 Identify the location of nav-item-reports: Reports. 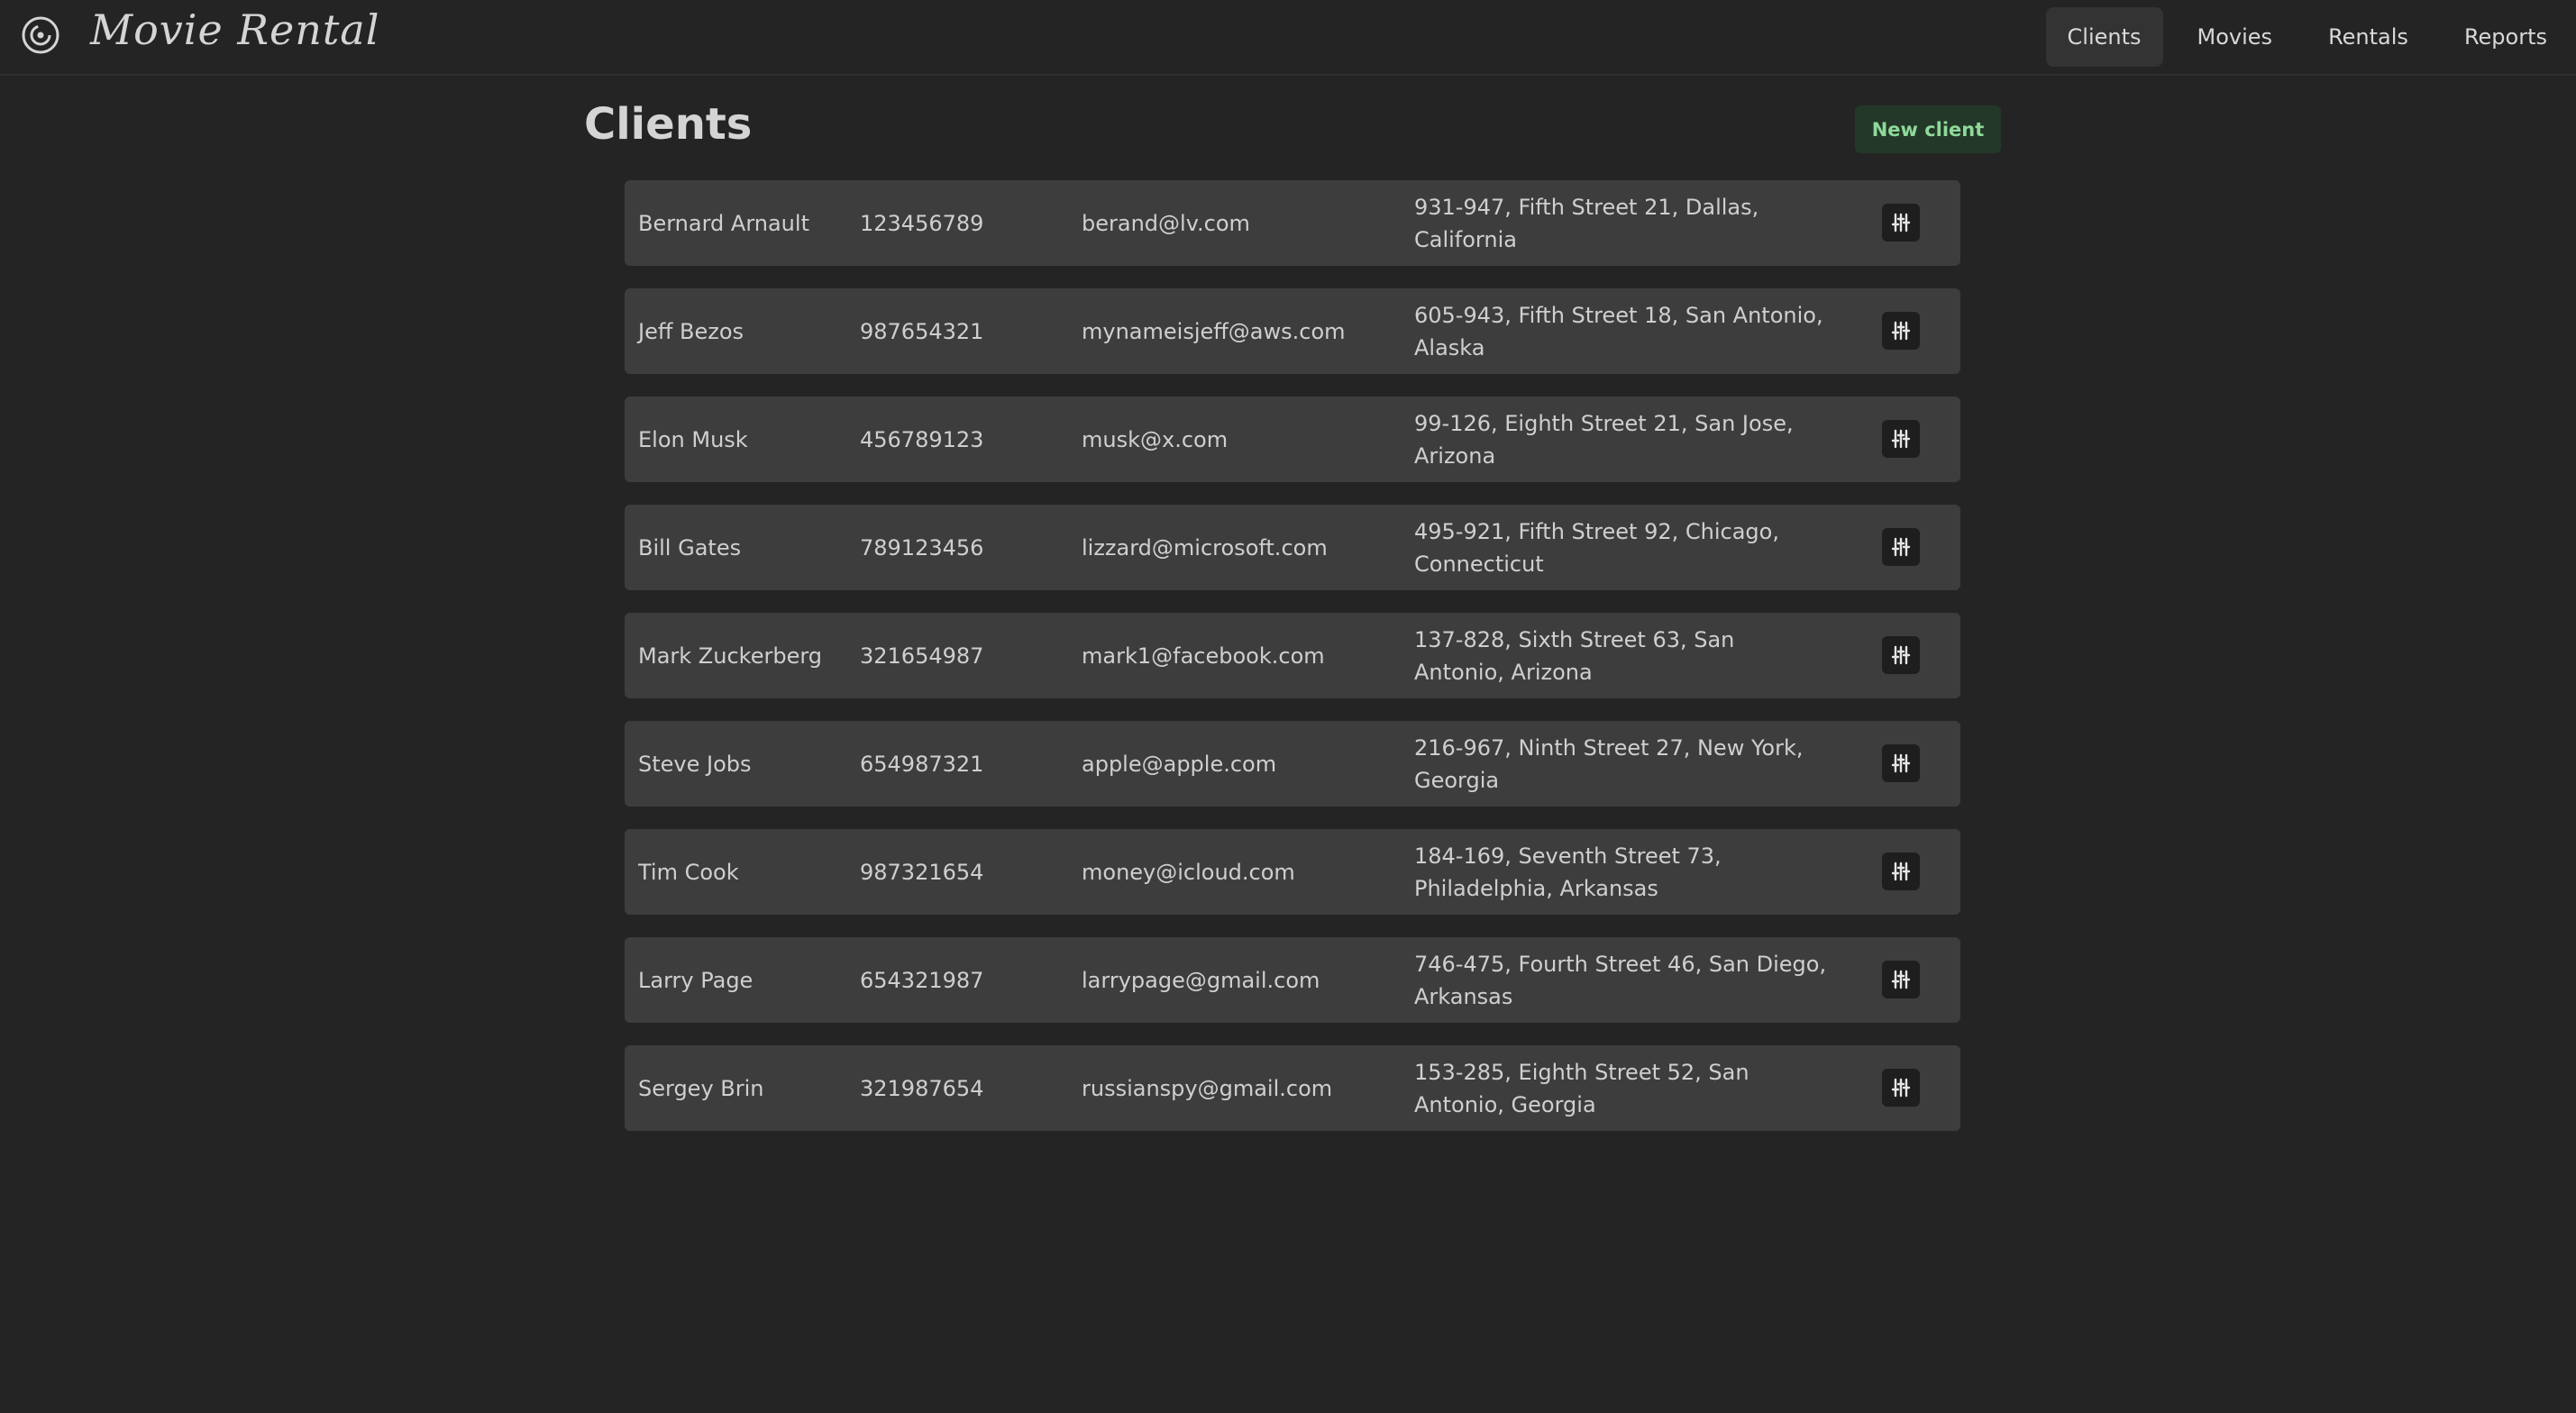
(2506, 37).